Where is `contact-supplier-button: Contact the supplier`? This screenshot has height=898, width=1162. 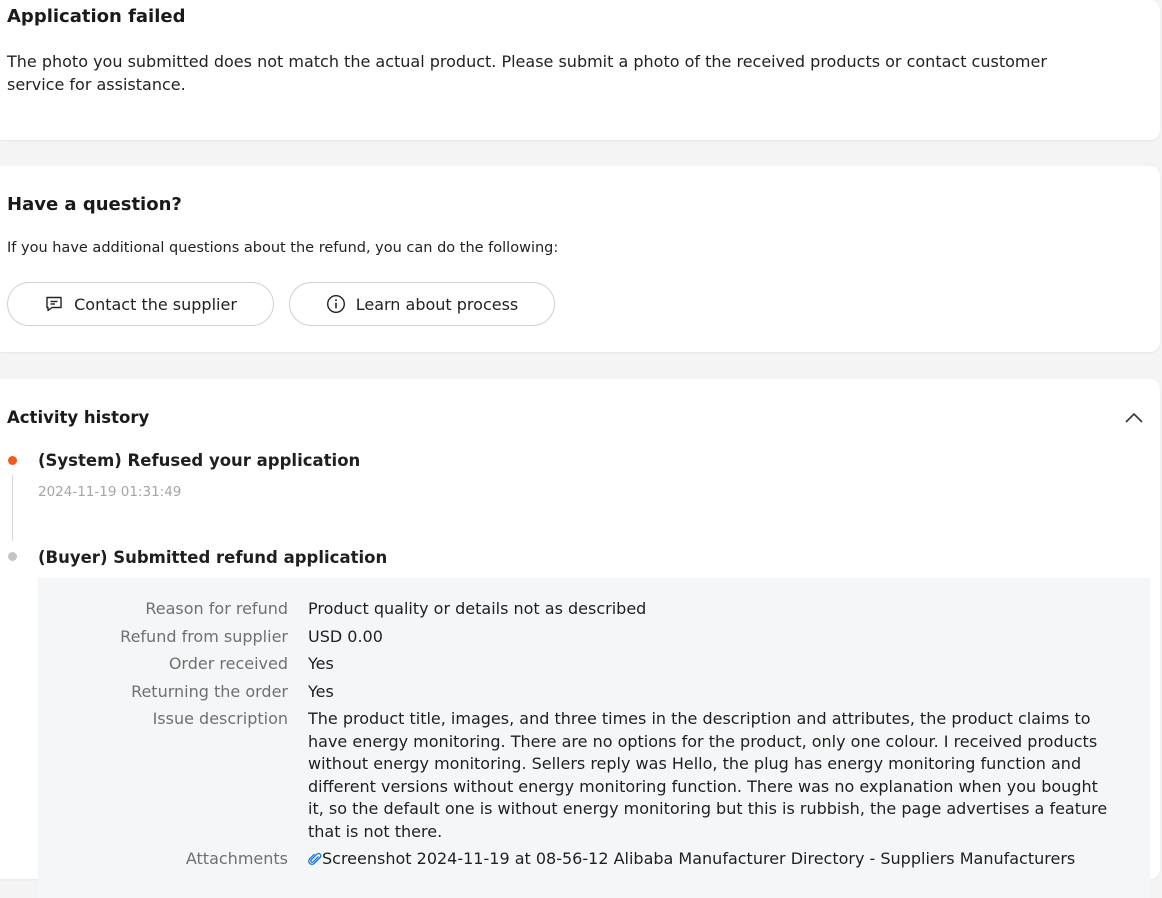 contact-supplier-button: Contact the supplier is located at coordinates (140, 304).